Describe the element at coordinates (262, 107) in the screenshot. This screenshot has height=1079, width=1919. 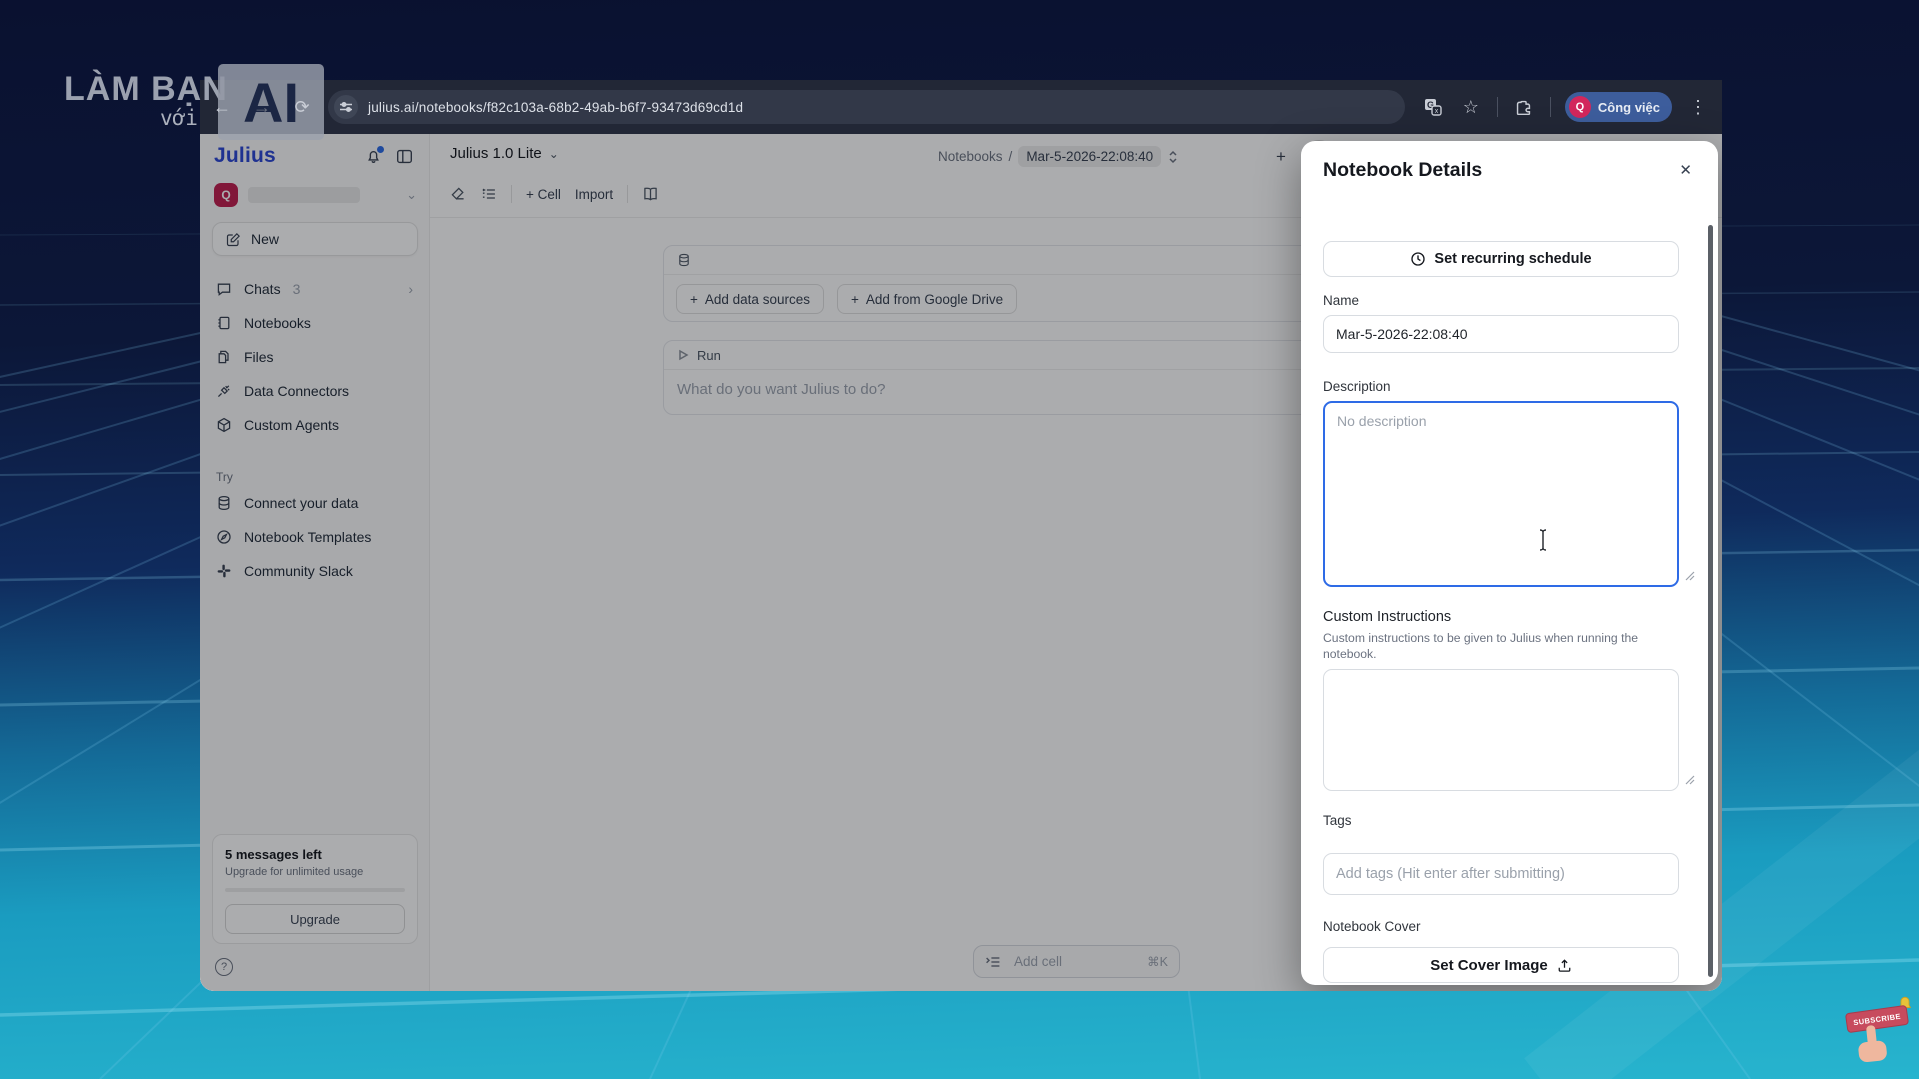
I see `forward-icon: →` at that location.